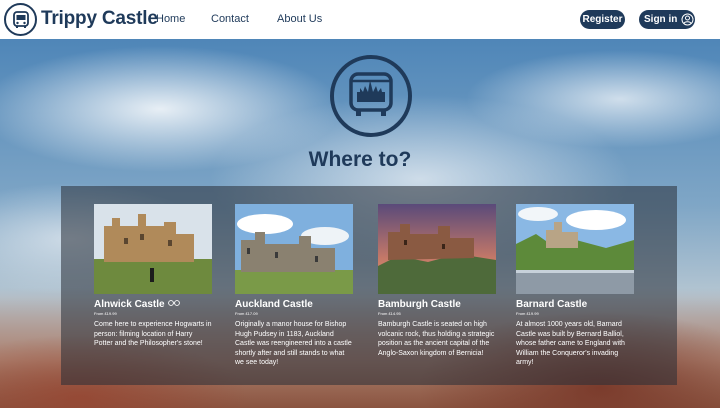 The height and width of the screenshot is (408, 720). I want to click on register-button: Register, so click(602, 19).